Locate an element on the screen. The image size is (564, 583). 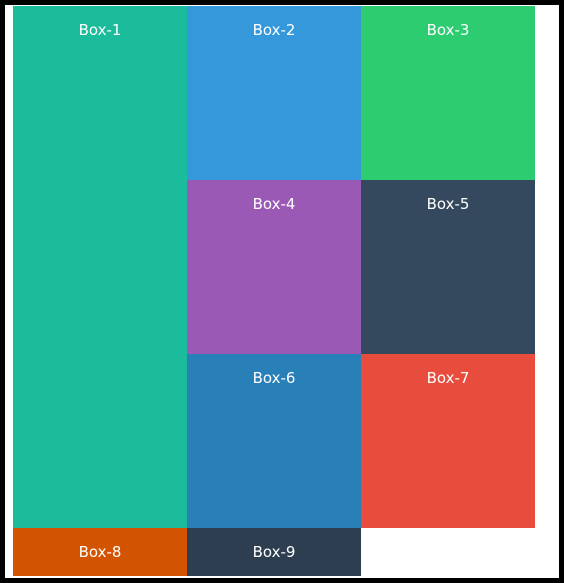
box-5: Box-5 is located at coordinates (448, 267).